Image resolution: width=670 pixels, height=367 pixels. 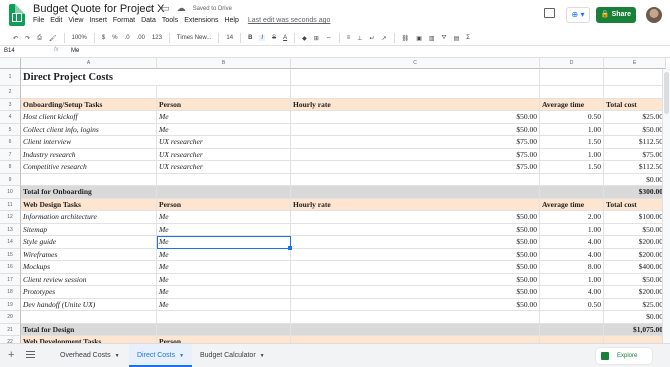 What do you see at coordinates (39, 38) in the screenshot?
I see `print-icon: ⎙` at bounding box center [39, 38].